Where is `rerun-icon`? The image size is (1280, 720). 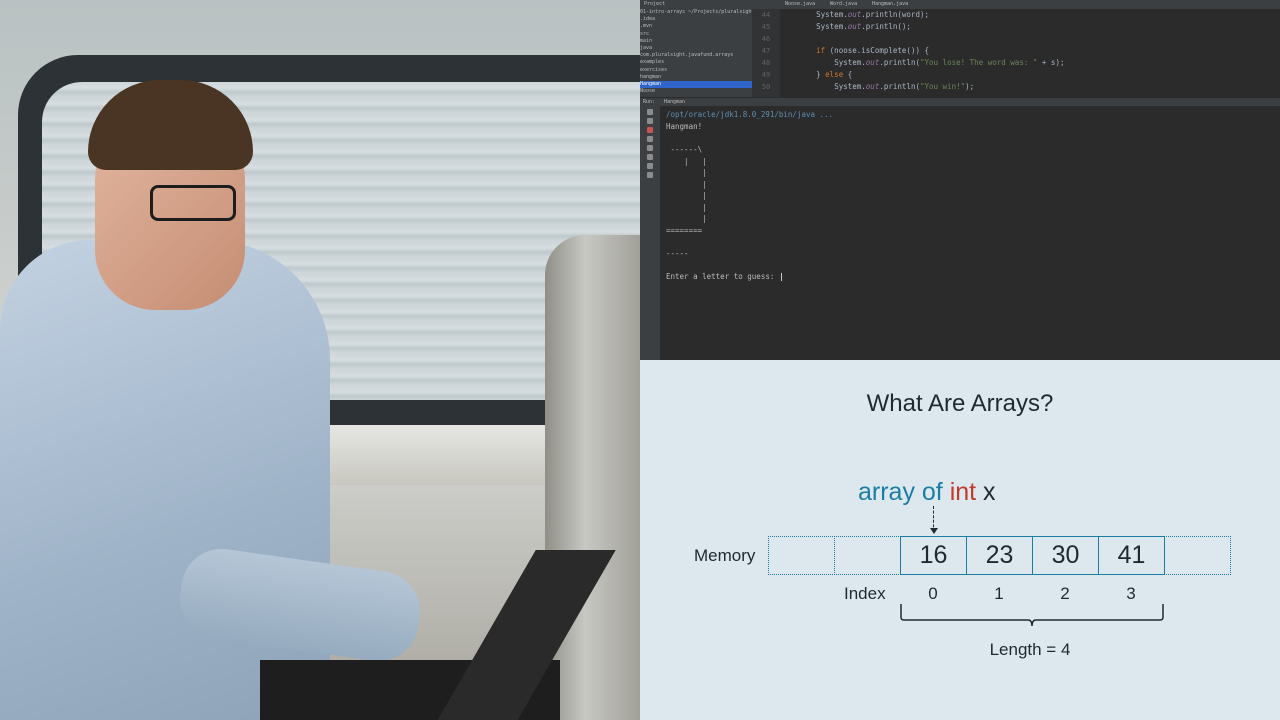
rerun-icon is located at coordinates (650, 112).